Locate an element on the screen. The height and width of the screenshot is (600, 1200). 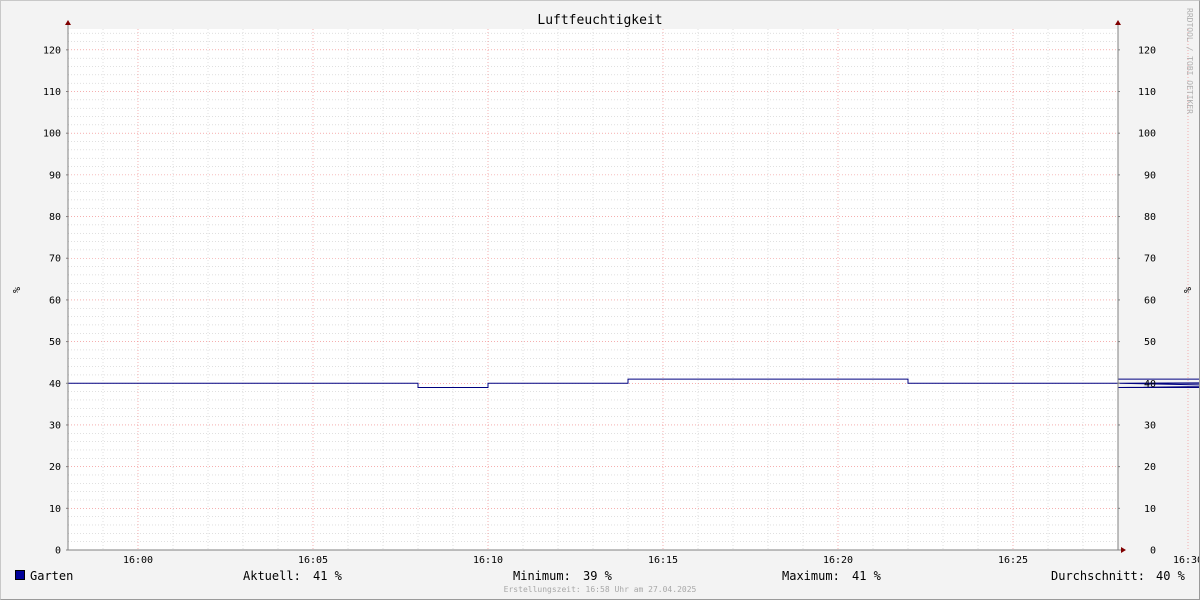
y-tick-label-right: 20 is located at coordinates (1150, 467).